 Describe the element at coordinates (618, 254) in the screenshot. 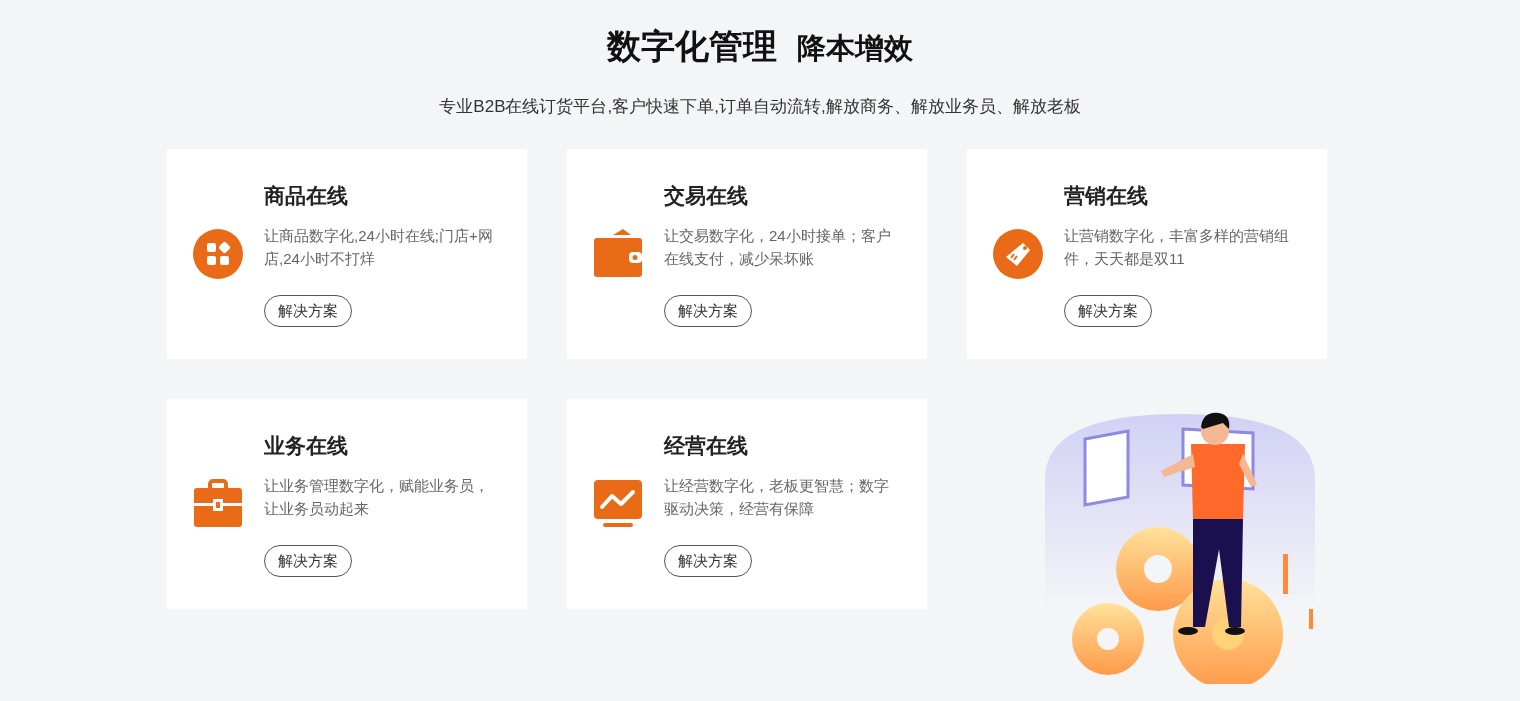

I see `wallet-icon` at that location.